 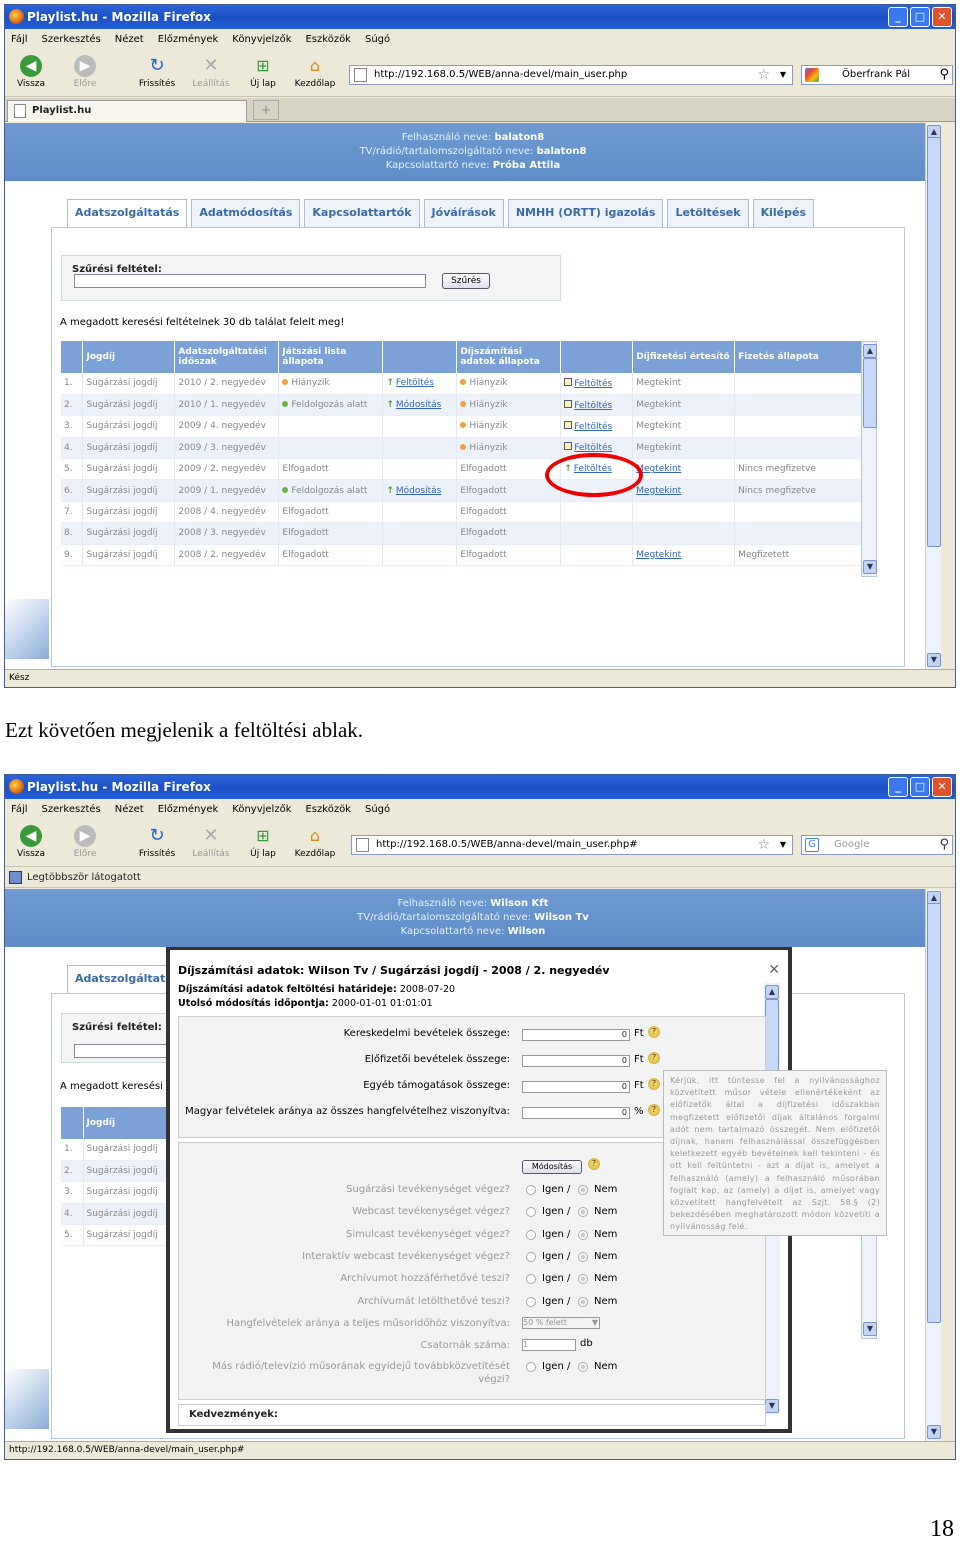 What do you see at coordinates (585, 213) in the screenshot?
I see `tab-nmhh-igazolas: NMHH (ORTT) igazolás` at bounding box center [585, 213].